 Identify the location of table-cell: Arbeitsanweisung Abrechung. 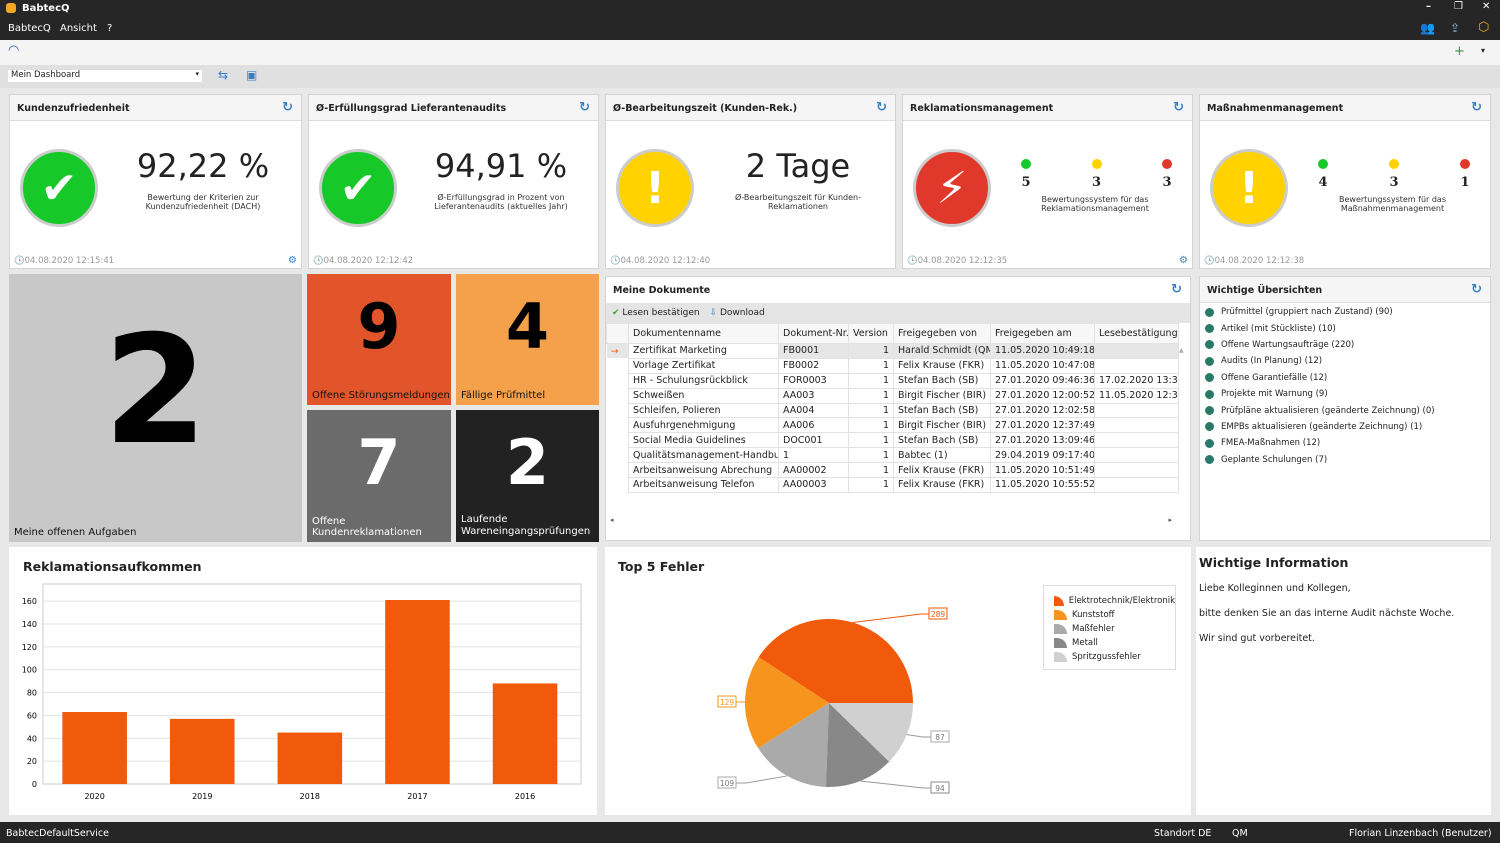
(703, 470).